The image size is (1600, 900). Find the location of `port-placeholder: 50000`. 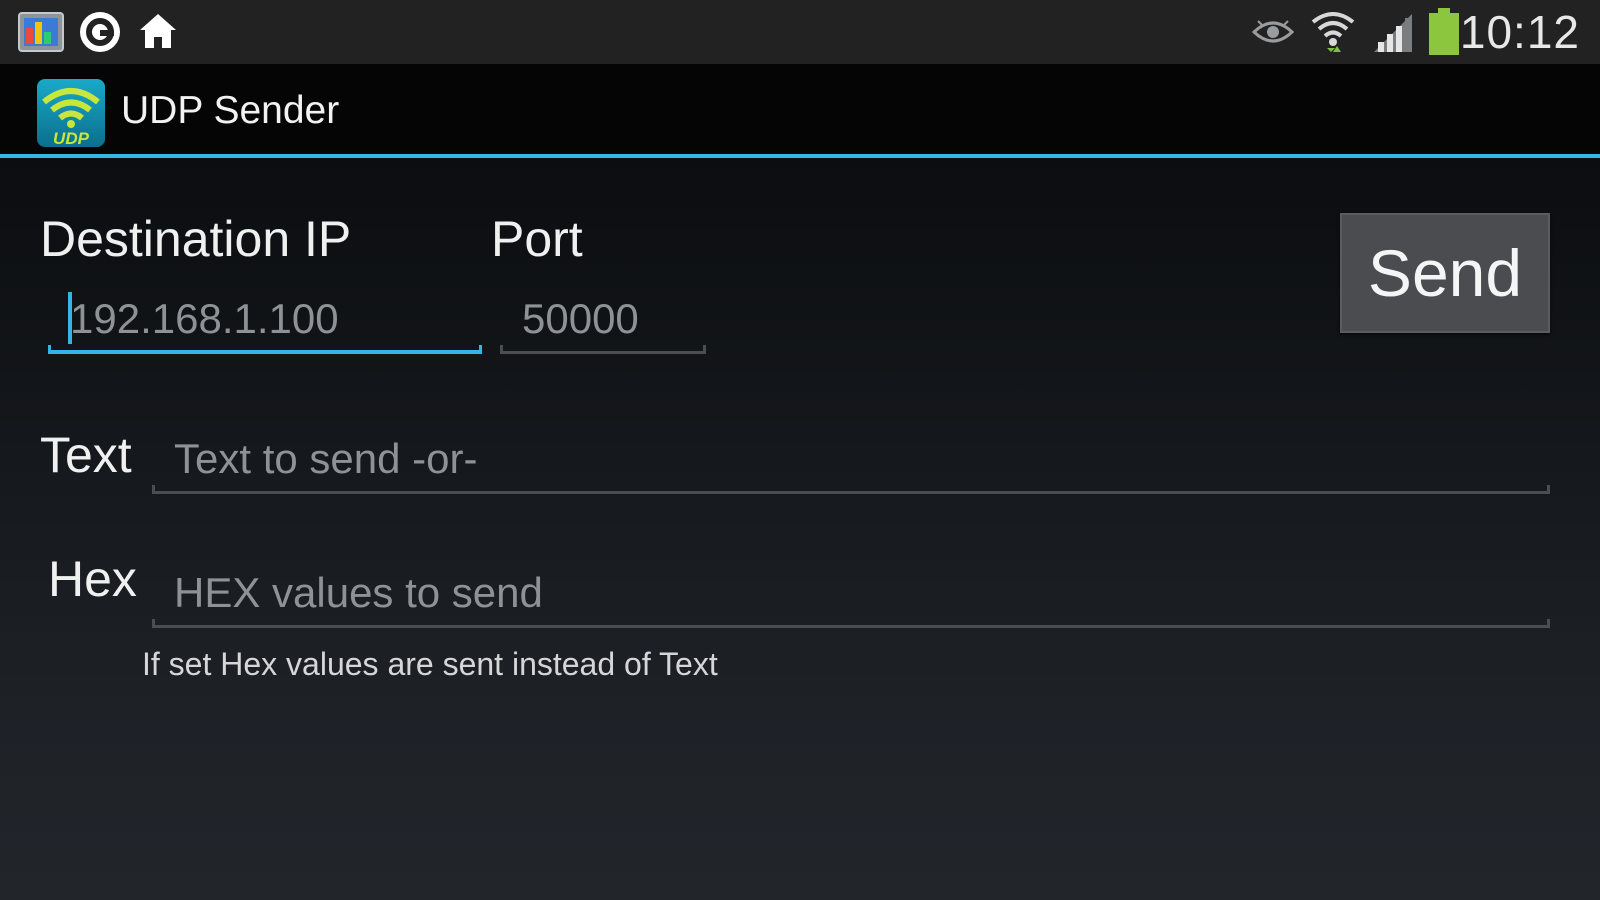

port-placeholder: 50000 is located at coordinates (580, 318).